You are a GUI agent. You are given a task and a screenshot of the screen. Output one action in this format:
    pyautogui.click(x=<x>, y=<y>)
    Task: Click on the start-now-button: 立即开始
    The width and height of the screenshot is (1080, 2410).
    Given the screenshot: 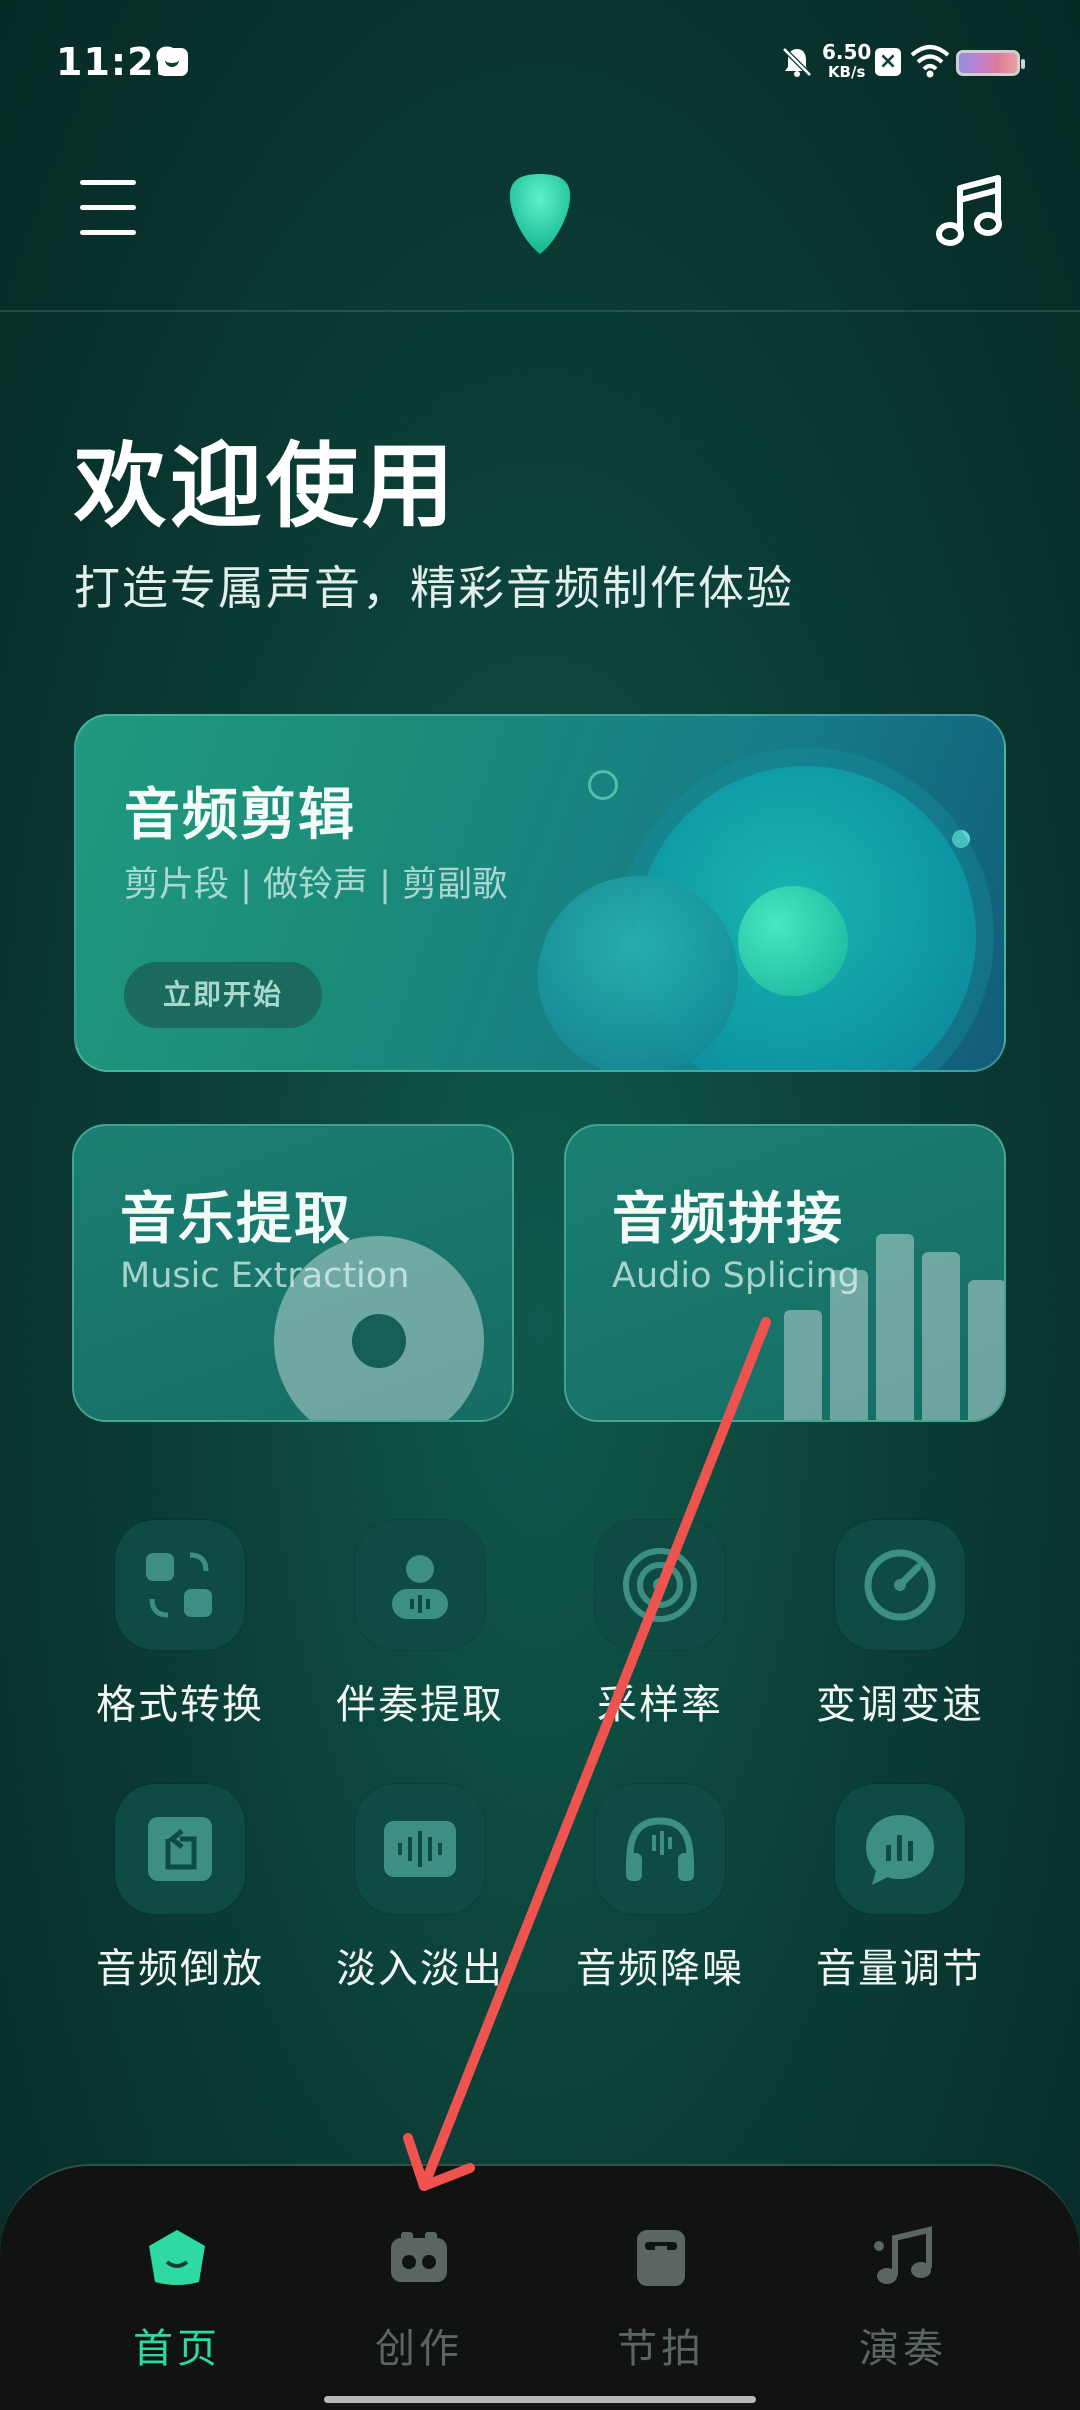 What is the action you would take?
    pyautogui.click(x=223, y=995)
    